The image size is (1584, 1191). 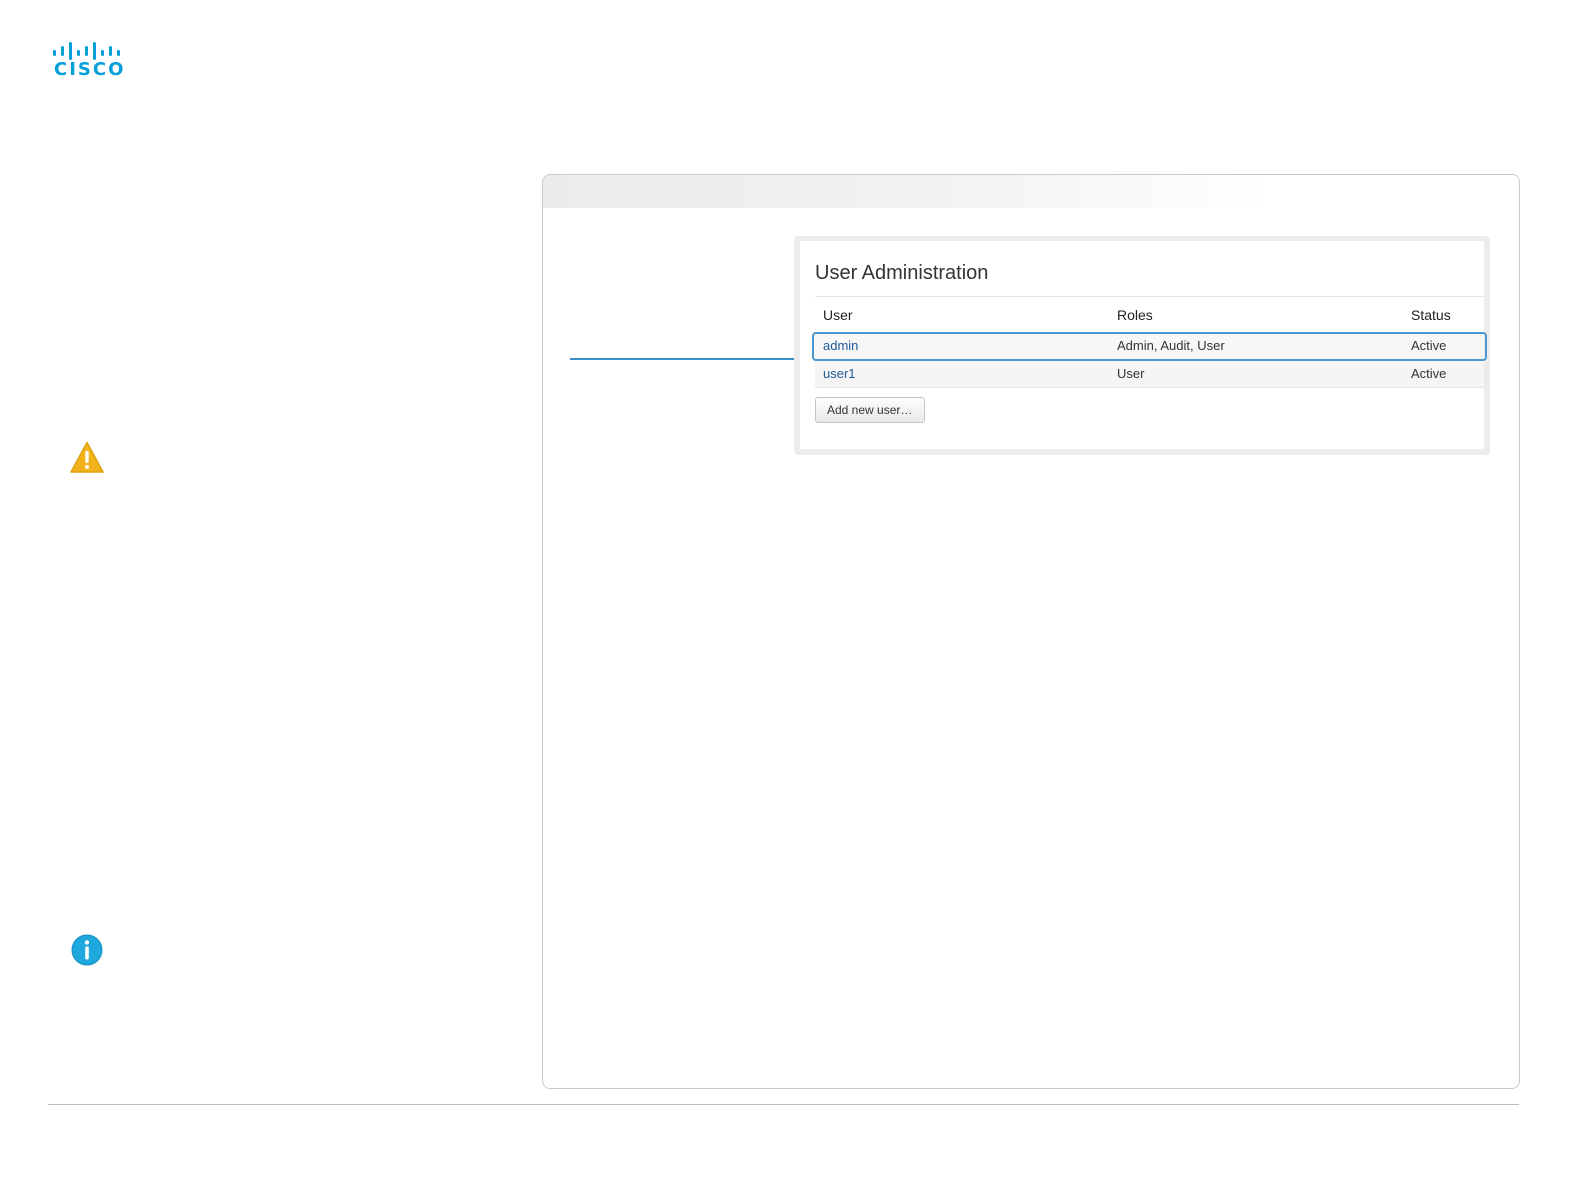 I want to click on column-header-user: User, so click(x=838, y=315).